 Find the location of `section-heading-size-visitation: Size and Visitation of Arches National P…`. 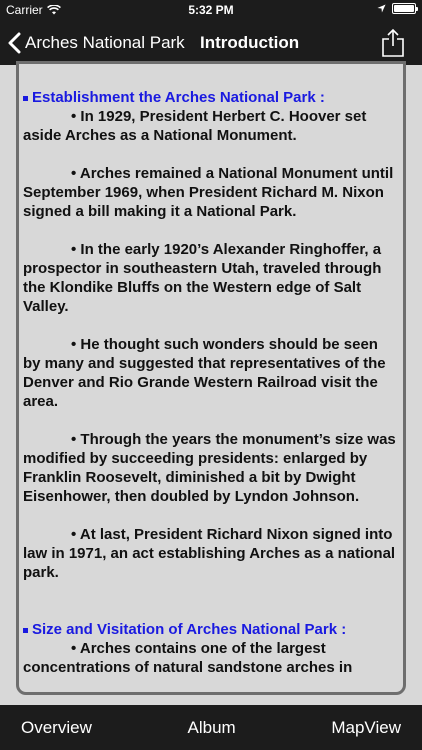

section-heading-size-visitation: Size and Visitation of Arches National P… is located at coordinates (210, 629).